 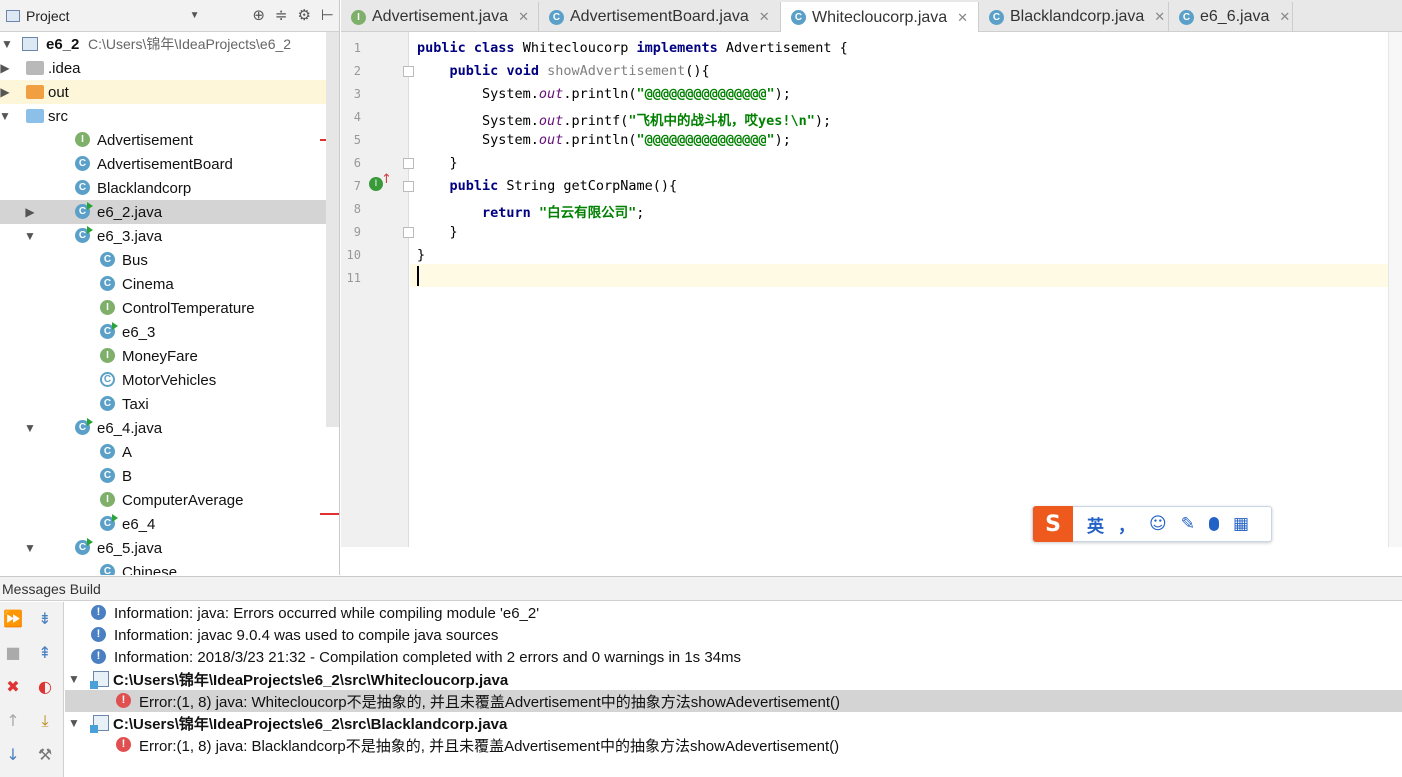 What do you see at coordinates (45, 653) in the screenshot?
I see `collapse-all-icon: ⇞` at bounding box center [45, 653].